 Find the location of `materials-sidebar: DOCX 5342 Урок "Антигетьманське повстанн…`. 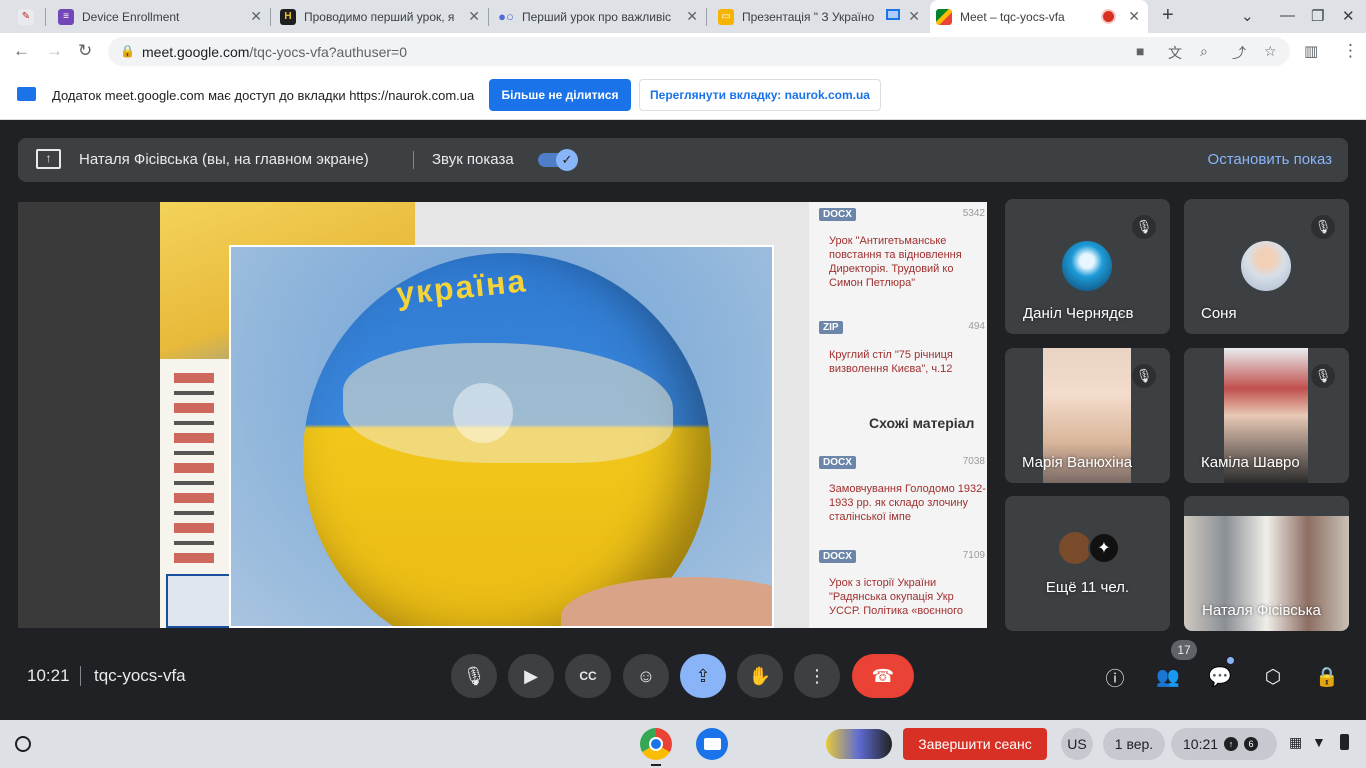

materials-sidebar: DOCX 5342 Урок "Антигетьманське повстанн… is located at coordinates (898, 415).